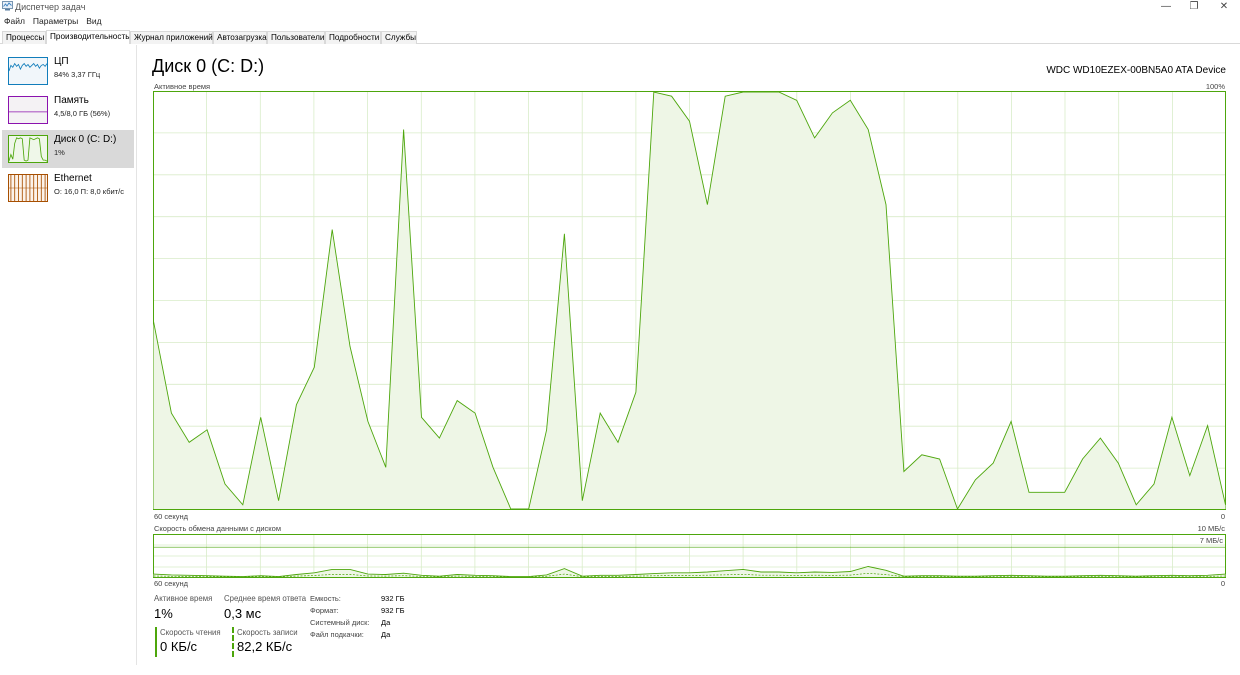 This screenshot has height=675, width=1240. What do you see at coordinates (1224, 7) in the screenshot?
I see `close-button: ✕` at bounding box center [1224, 7].